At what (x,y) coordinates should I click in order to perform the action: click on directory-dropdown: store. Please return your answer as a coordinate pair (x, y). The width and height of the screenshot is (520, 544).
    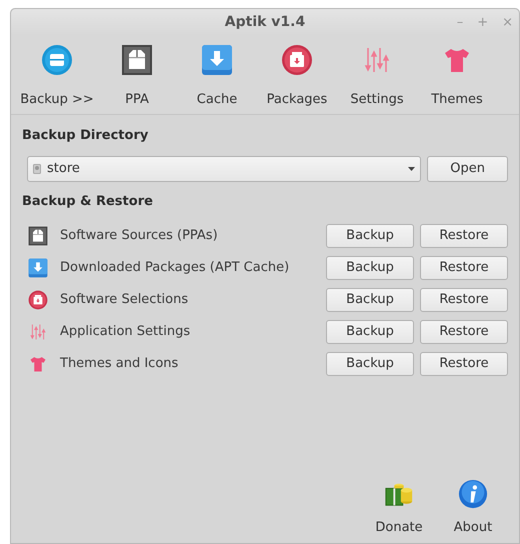
    Looking at the image, I should click on (224, 169).